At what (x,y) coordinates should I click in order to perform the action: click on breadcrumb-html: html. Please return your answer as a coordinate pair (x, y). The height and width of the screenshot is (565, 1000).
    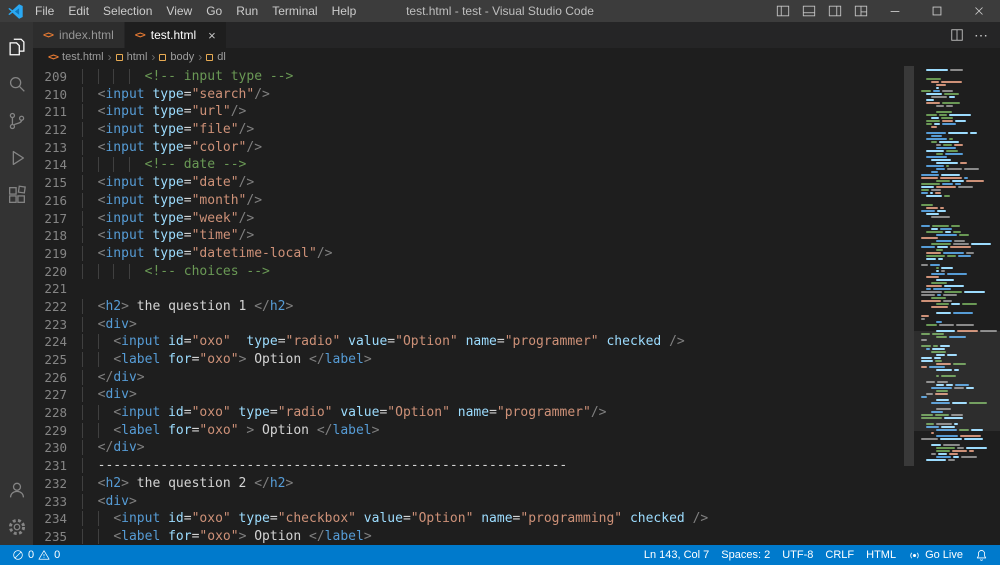
    Looking at the image, I should click on (137, 57).